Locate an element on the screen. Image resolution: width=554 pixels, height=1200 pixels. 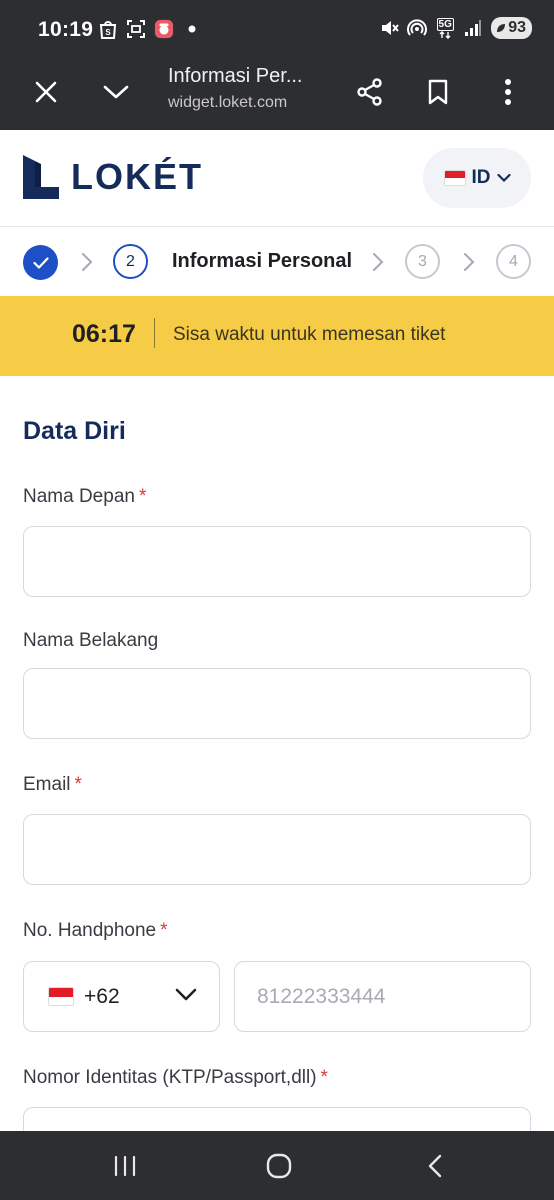
divider is located at coordinates (154, 333).